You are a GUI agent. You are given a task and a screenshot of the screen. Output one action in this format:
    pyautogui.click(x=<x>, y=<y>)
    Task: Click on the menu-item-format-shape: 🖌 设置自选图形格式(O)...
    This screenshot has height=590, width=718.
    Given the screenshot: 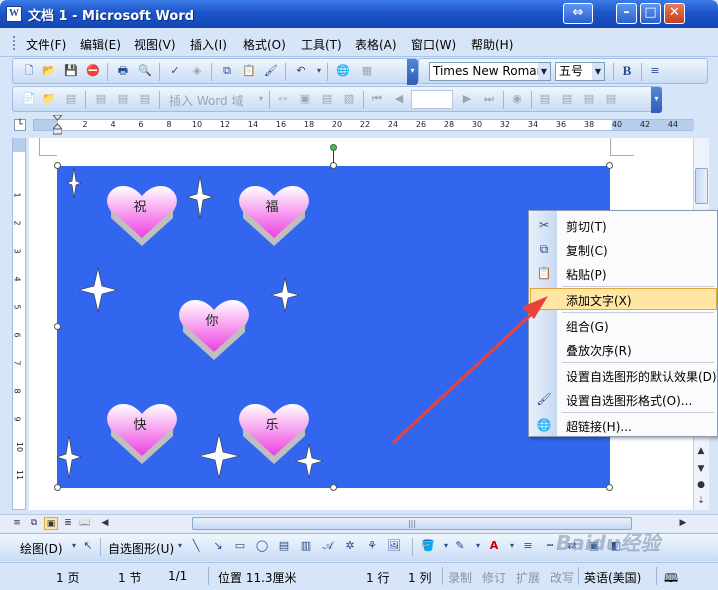 What is the action you would take?
    pyautogui.click(x=623, y=399)
    